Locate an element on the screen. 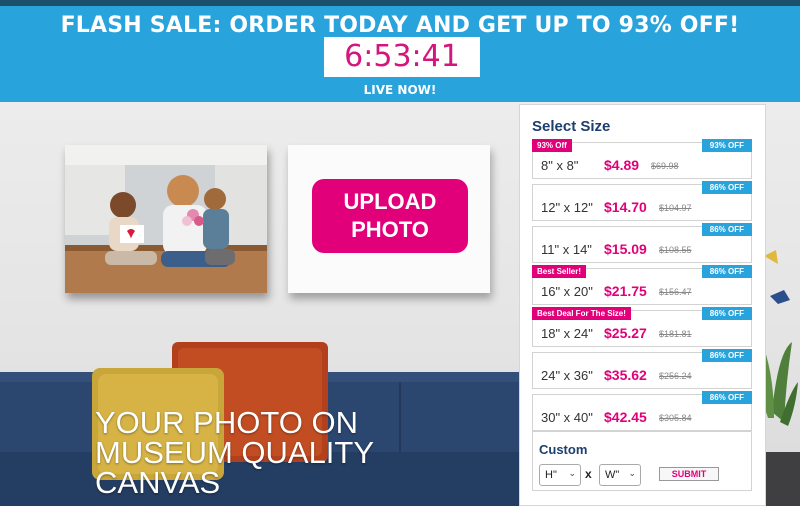  original-price: $305.84 is located at coordinates (675, 418).